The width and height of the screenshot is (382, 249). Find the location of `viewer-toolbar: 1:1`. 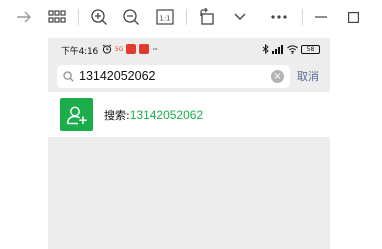

viewer-toolbar: 1:1 is located at coordinates (191, 17).